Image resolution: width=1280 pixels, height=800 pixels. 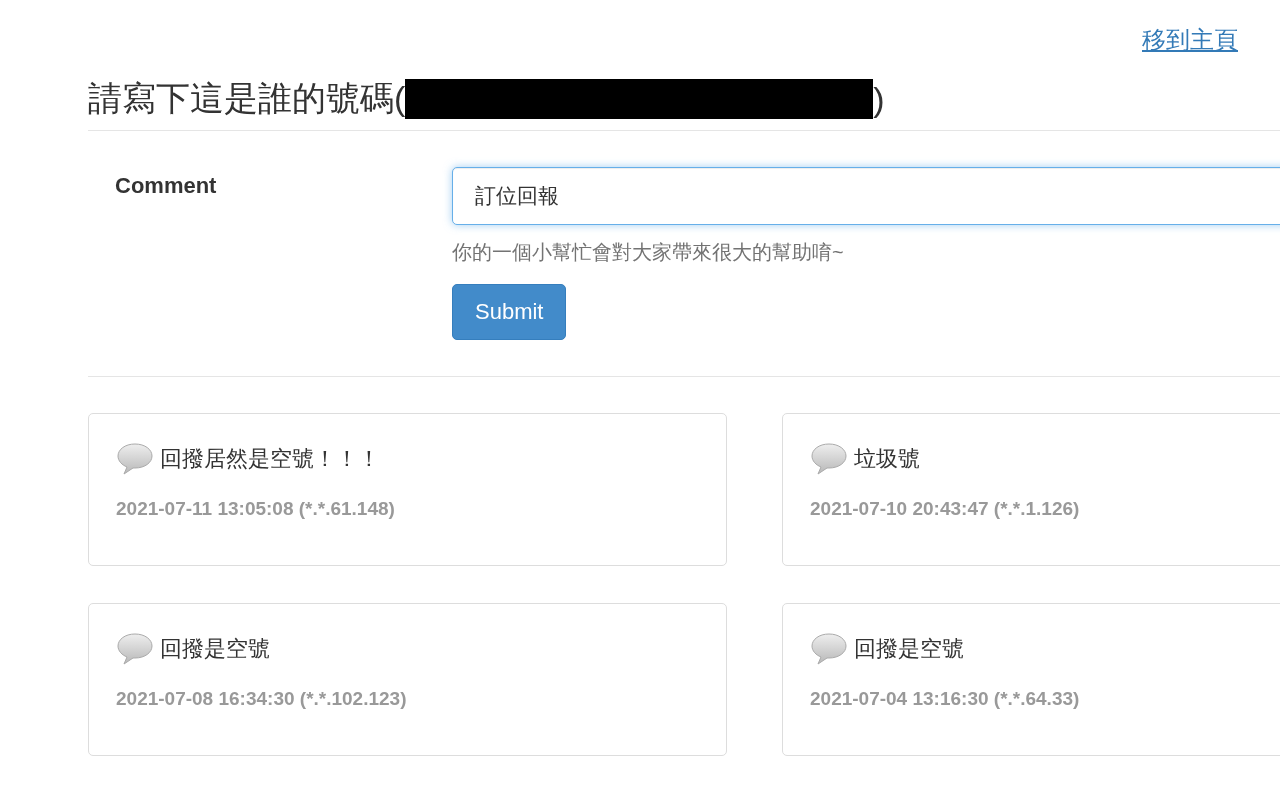 I want to click on comment-meta: 2021-07-10 20:43:47 (*.*.1.126), so click(x=945, y=509).